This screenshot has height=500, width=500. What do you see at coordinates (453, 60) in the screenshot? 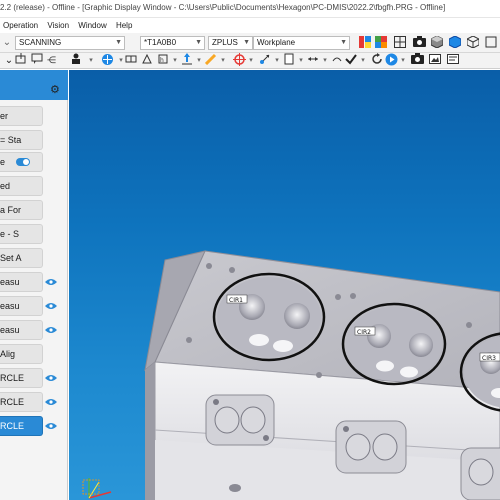
I see `report-icon` at bounding box center [453, 60].